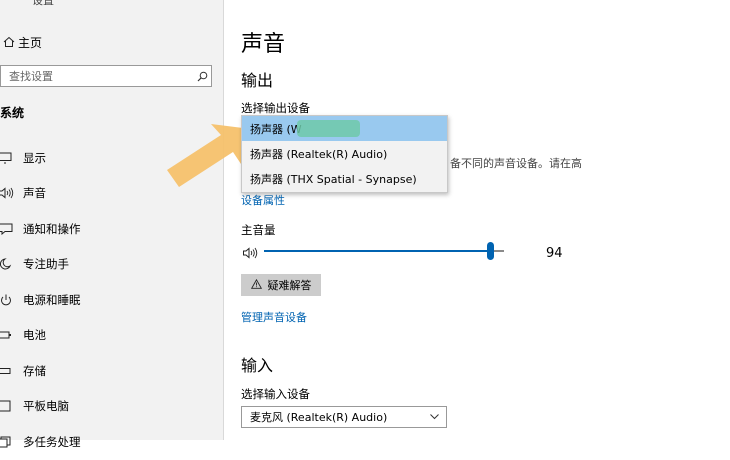 The image size is (730, 460). Describe the element at coordinates (112, 300) in the screenshot. I see `sidebar-item-power-sleep: 电源和睡眠` at that location.